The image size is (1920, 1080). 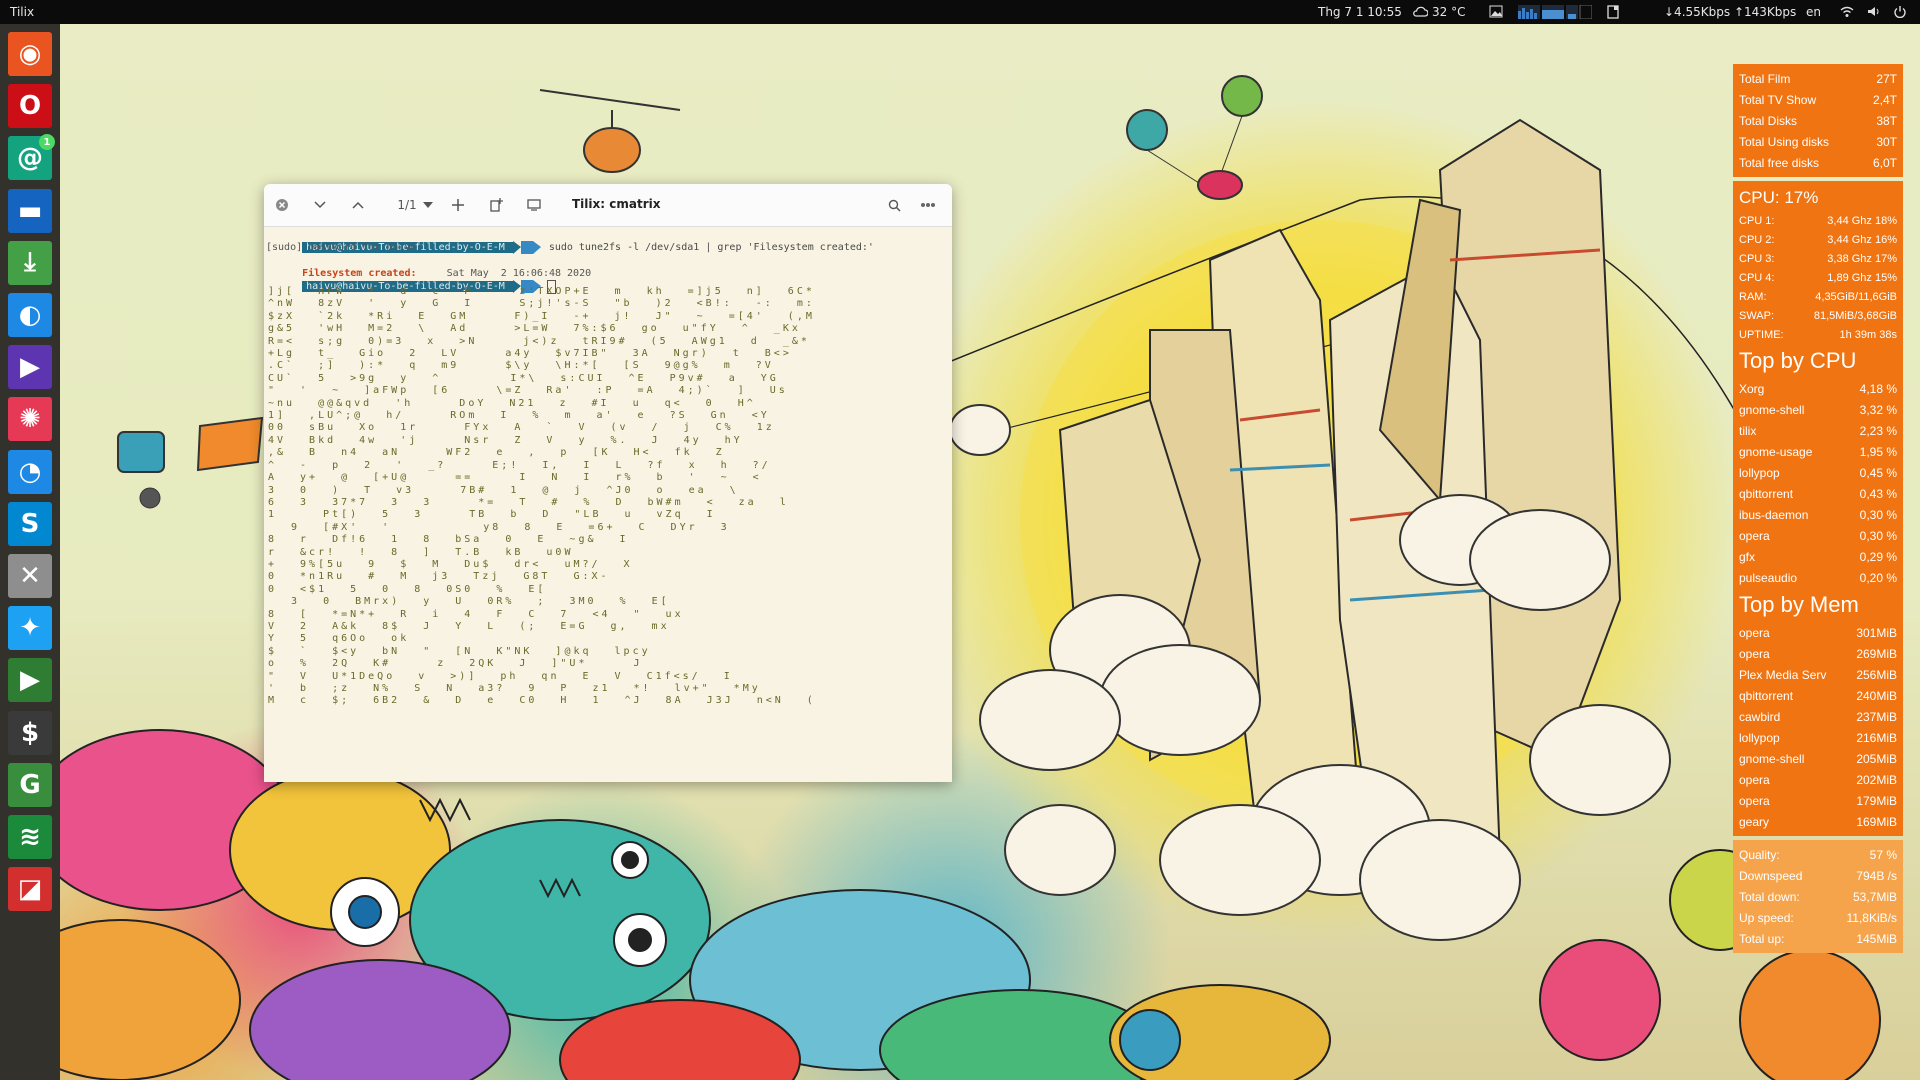 What do you see at coordinates (1813, 12) in the screenshot?
I see `keyboard-layout: en` at bounding box center [1813, 12].